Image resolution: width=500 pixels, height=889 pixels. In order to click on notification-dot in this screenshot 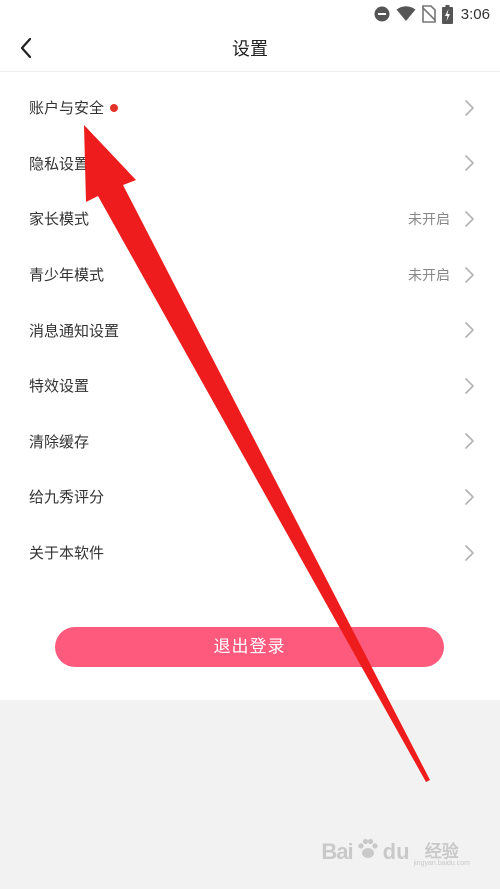, I will do `click(114, 107)`.